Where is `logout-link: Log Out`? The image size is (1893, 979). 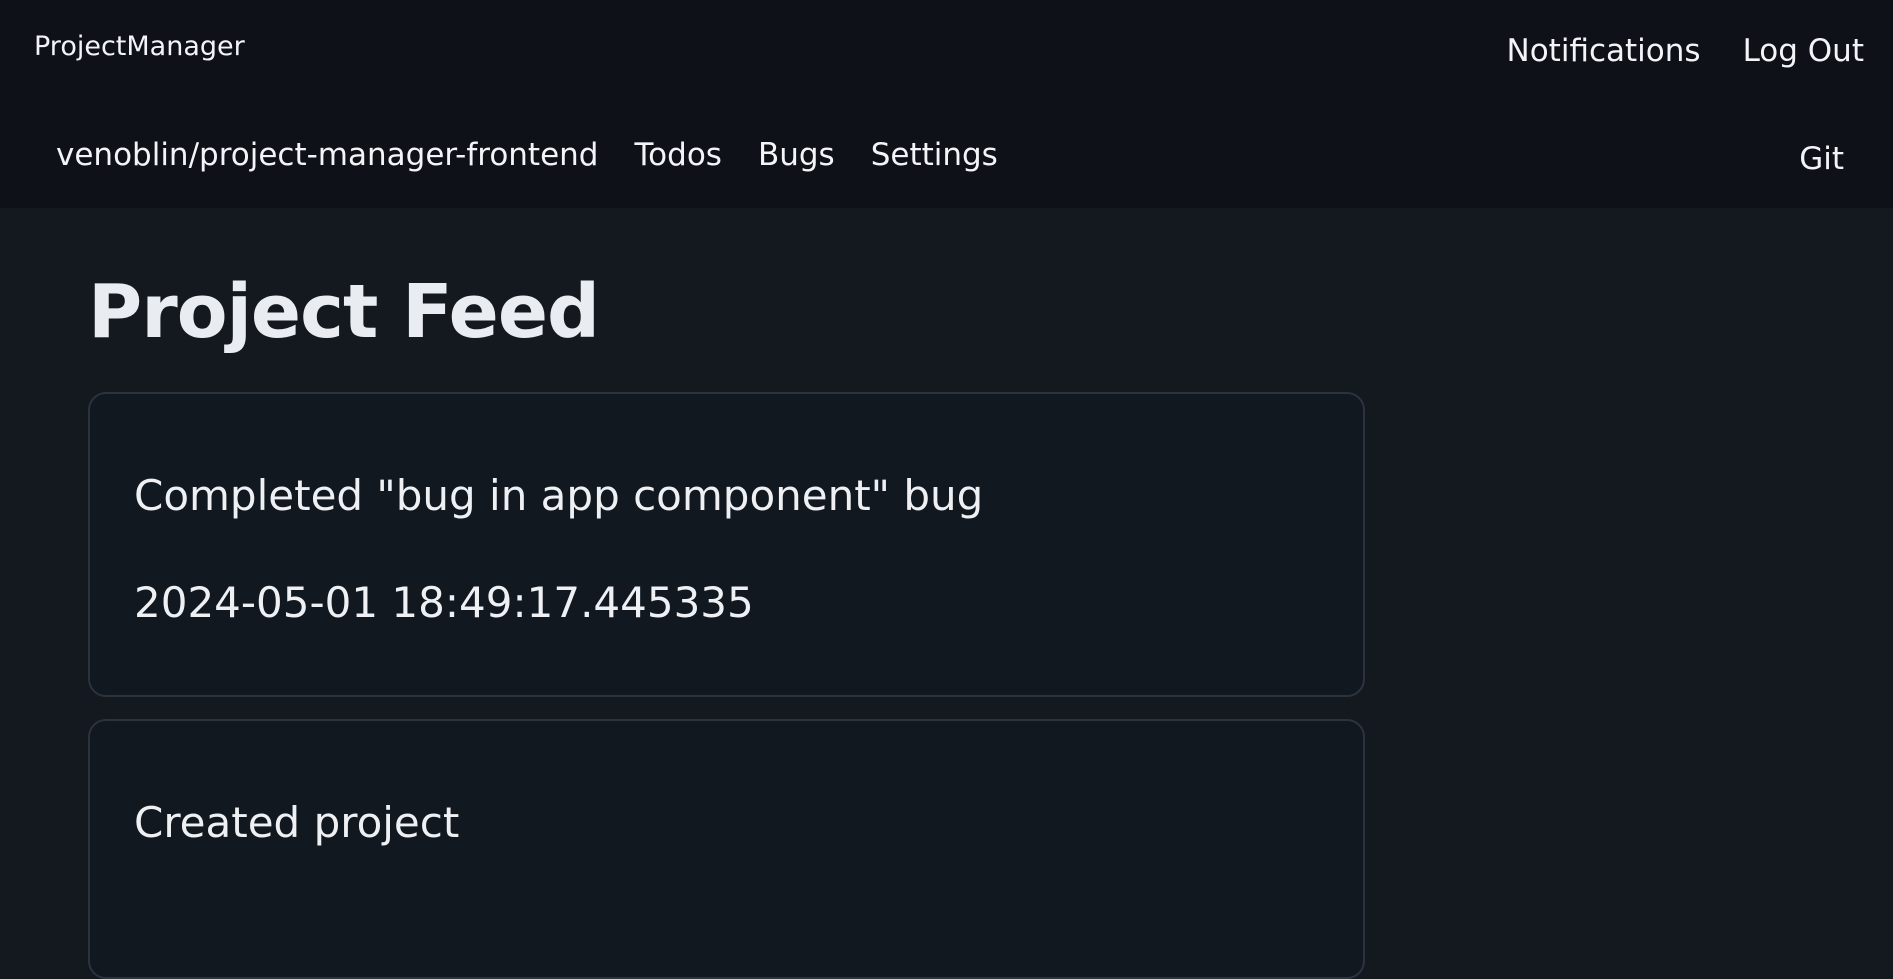
logout-link: Log Out is located at coordinates (1803, 51).